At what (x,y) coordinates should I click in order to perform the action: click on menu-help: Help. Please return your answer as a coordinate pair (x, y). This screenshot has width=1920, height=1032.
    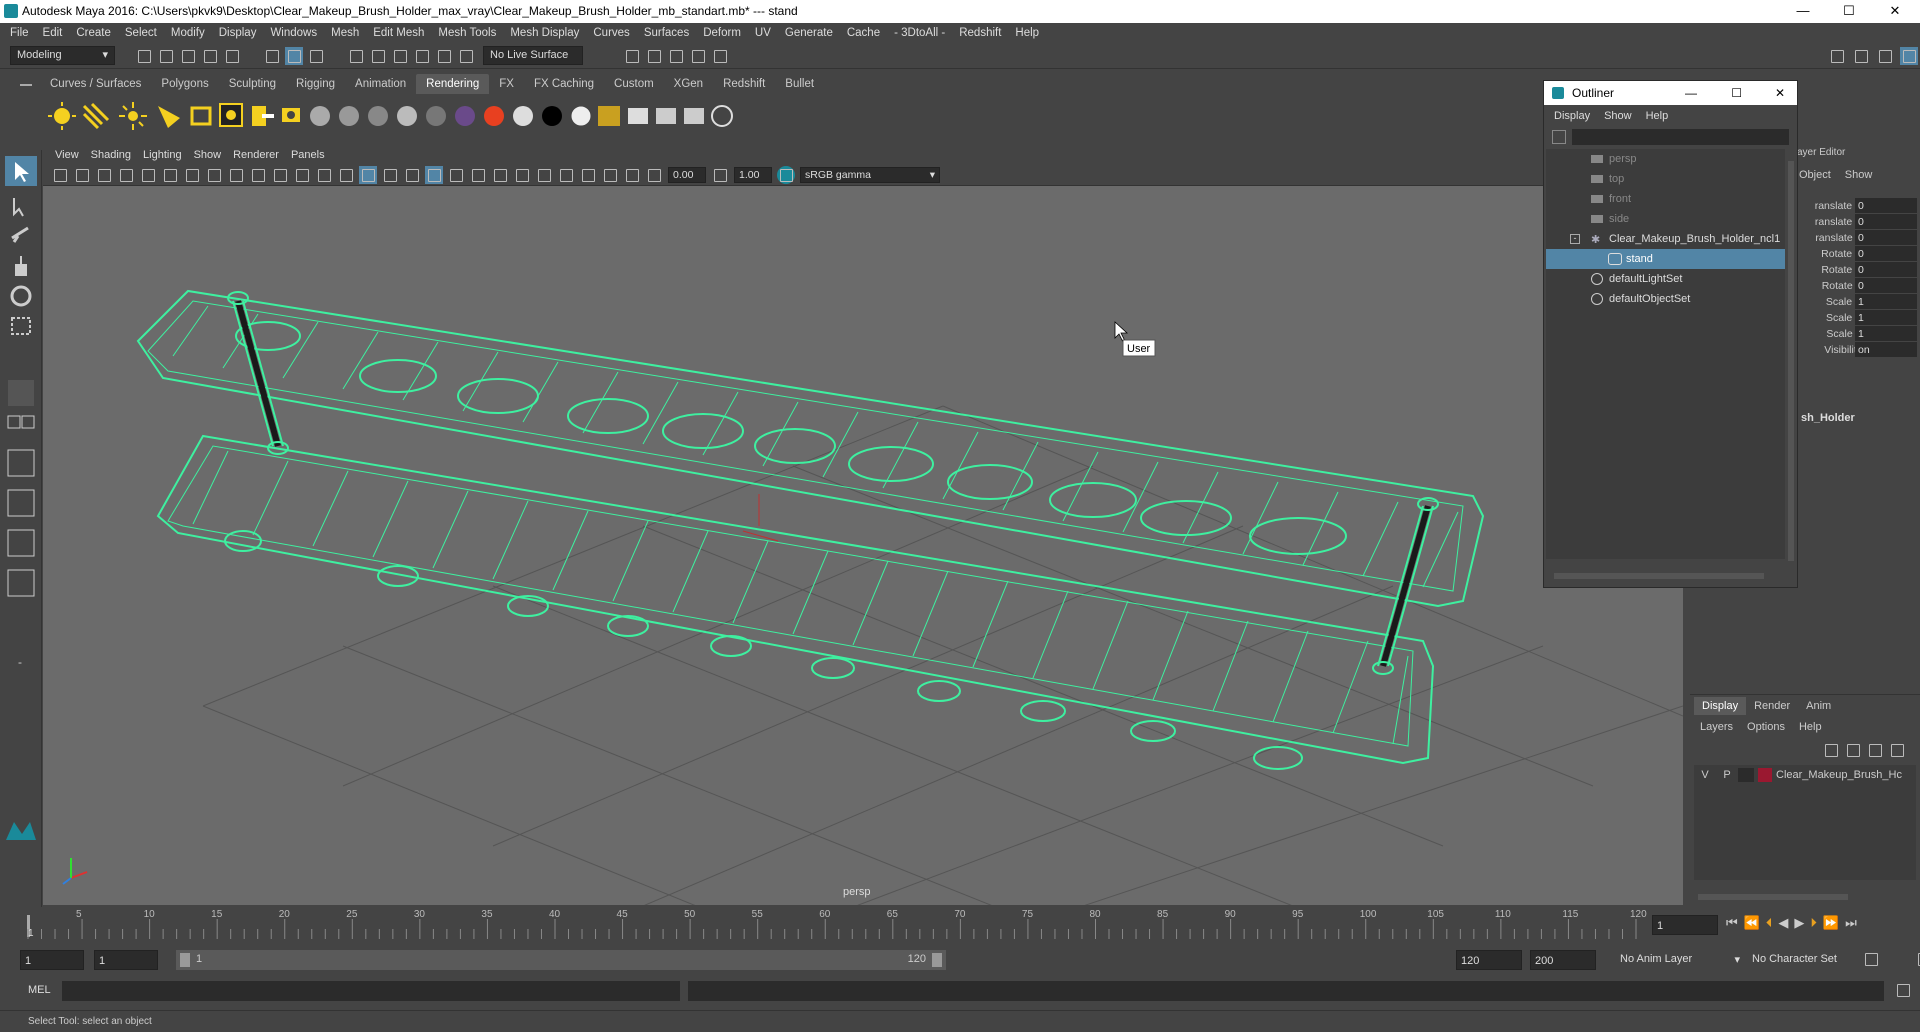
    Looking at the image, I should click on (1027, 33).